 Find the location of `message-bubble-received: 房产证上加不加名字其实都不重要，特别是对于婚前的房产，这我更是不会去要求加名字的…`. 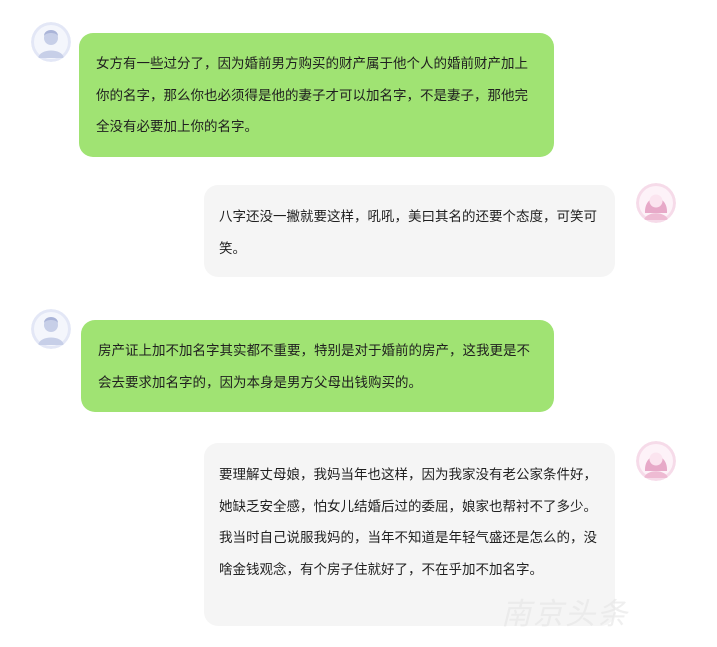

message-bubble-received: 房产证上加不加名字其实都不重要，特别是对于婚前的房产，这我更是不会去要求加名字的… is located at coordinates (317, 366).